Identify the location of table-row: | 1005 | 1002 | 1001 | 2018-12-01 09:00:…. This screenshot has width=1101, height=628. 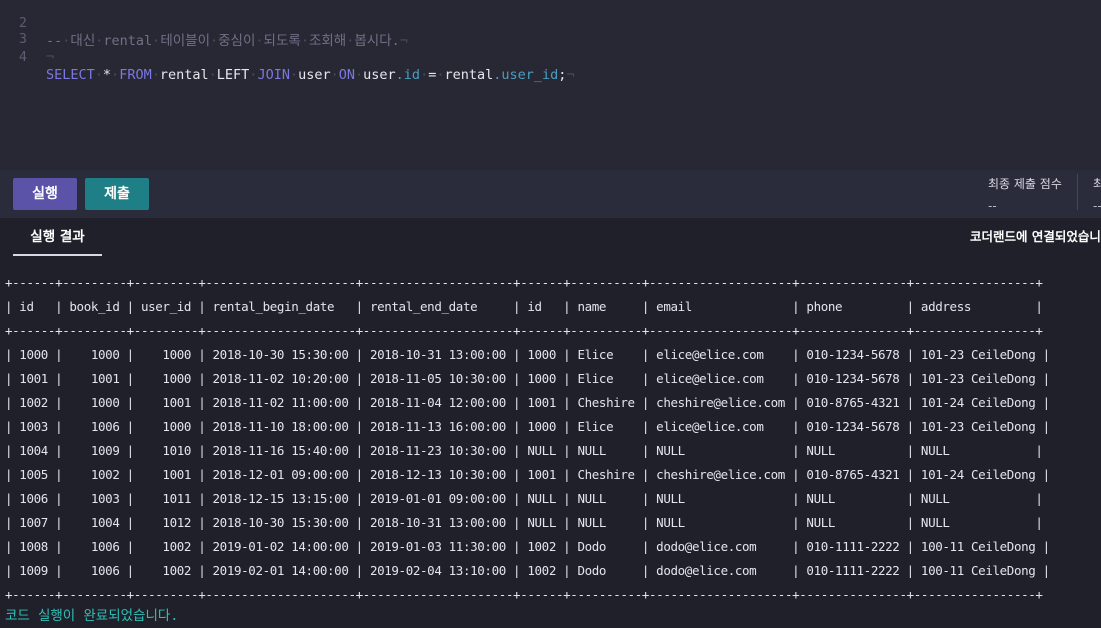
(527, 474).